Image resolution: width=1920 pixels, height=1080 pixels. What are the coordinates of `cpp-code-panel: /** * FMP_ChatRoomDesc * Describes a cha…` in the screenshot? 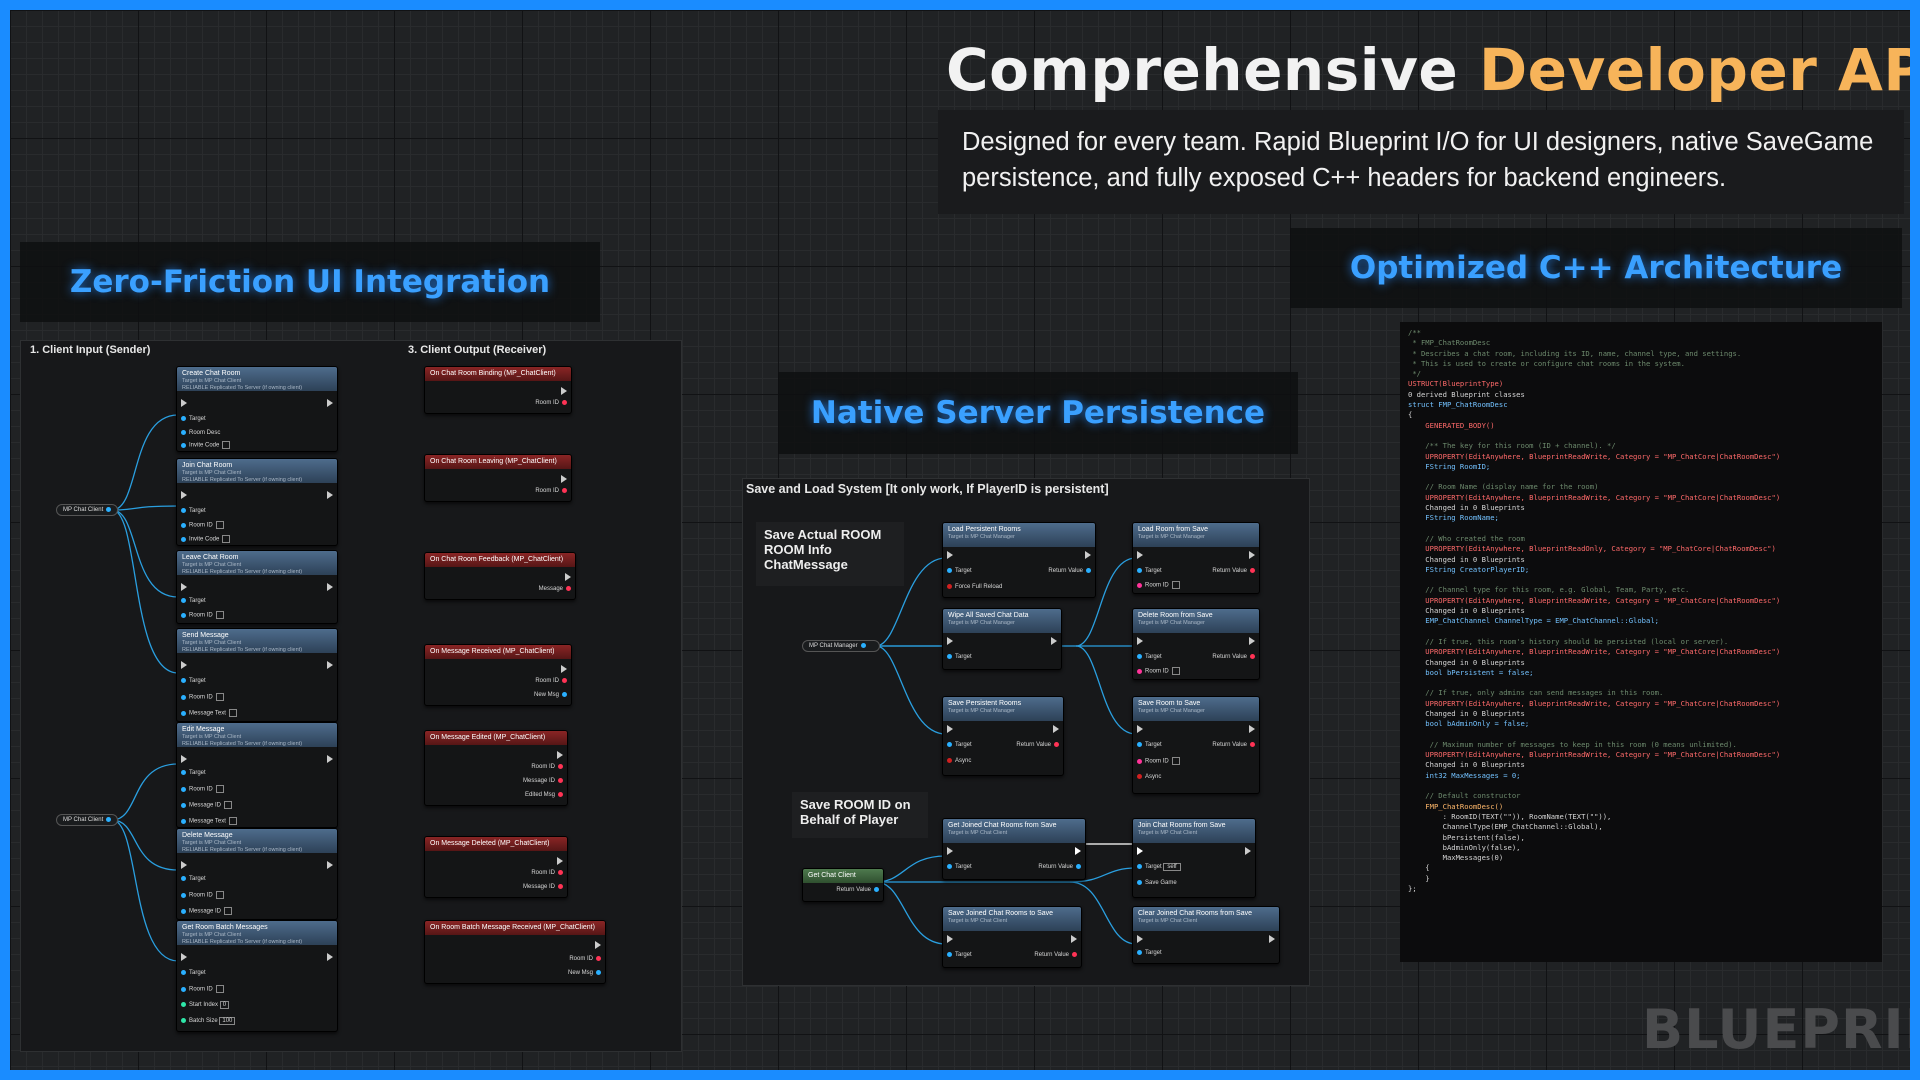 It's located at (1641, 642).